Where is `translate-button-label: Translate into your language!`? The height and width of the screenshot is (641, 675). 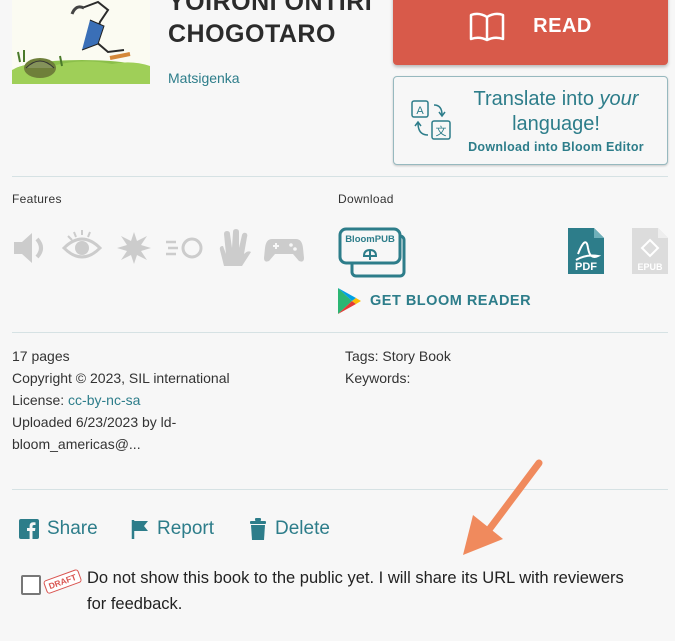
translate-button-label: Translate into your language! is located at coordinates (556, 112).